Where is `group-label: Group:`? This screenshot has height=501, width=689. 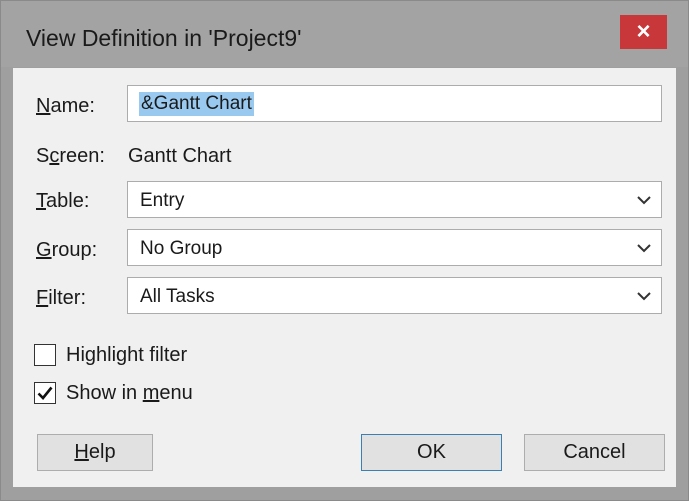
group-label: Group: is located at coordinates (67, 250).